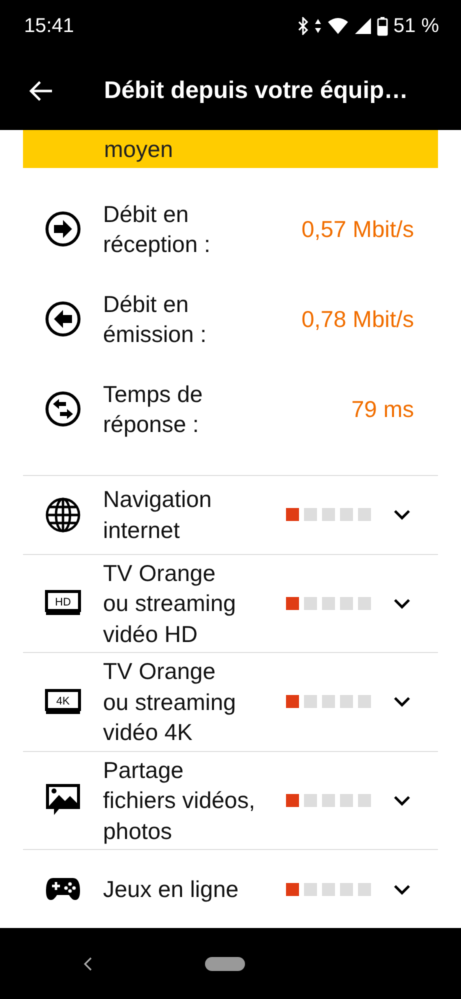 The height and width of the screenshot is (999, 461). What do you see at coordinates (318, 26) in the screenshot?
I see `data-arrows-icon` at bounding box center [318, 26].